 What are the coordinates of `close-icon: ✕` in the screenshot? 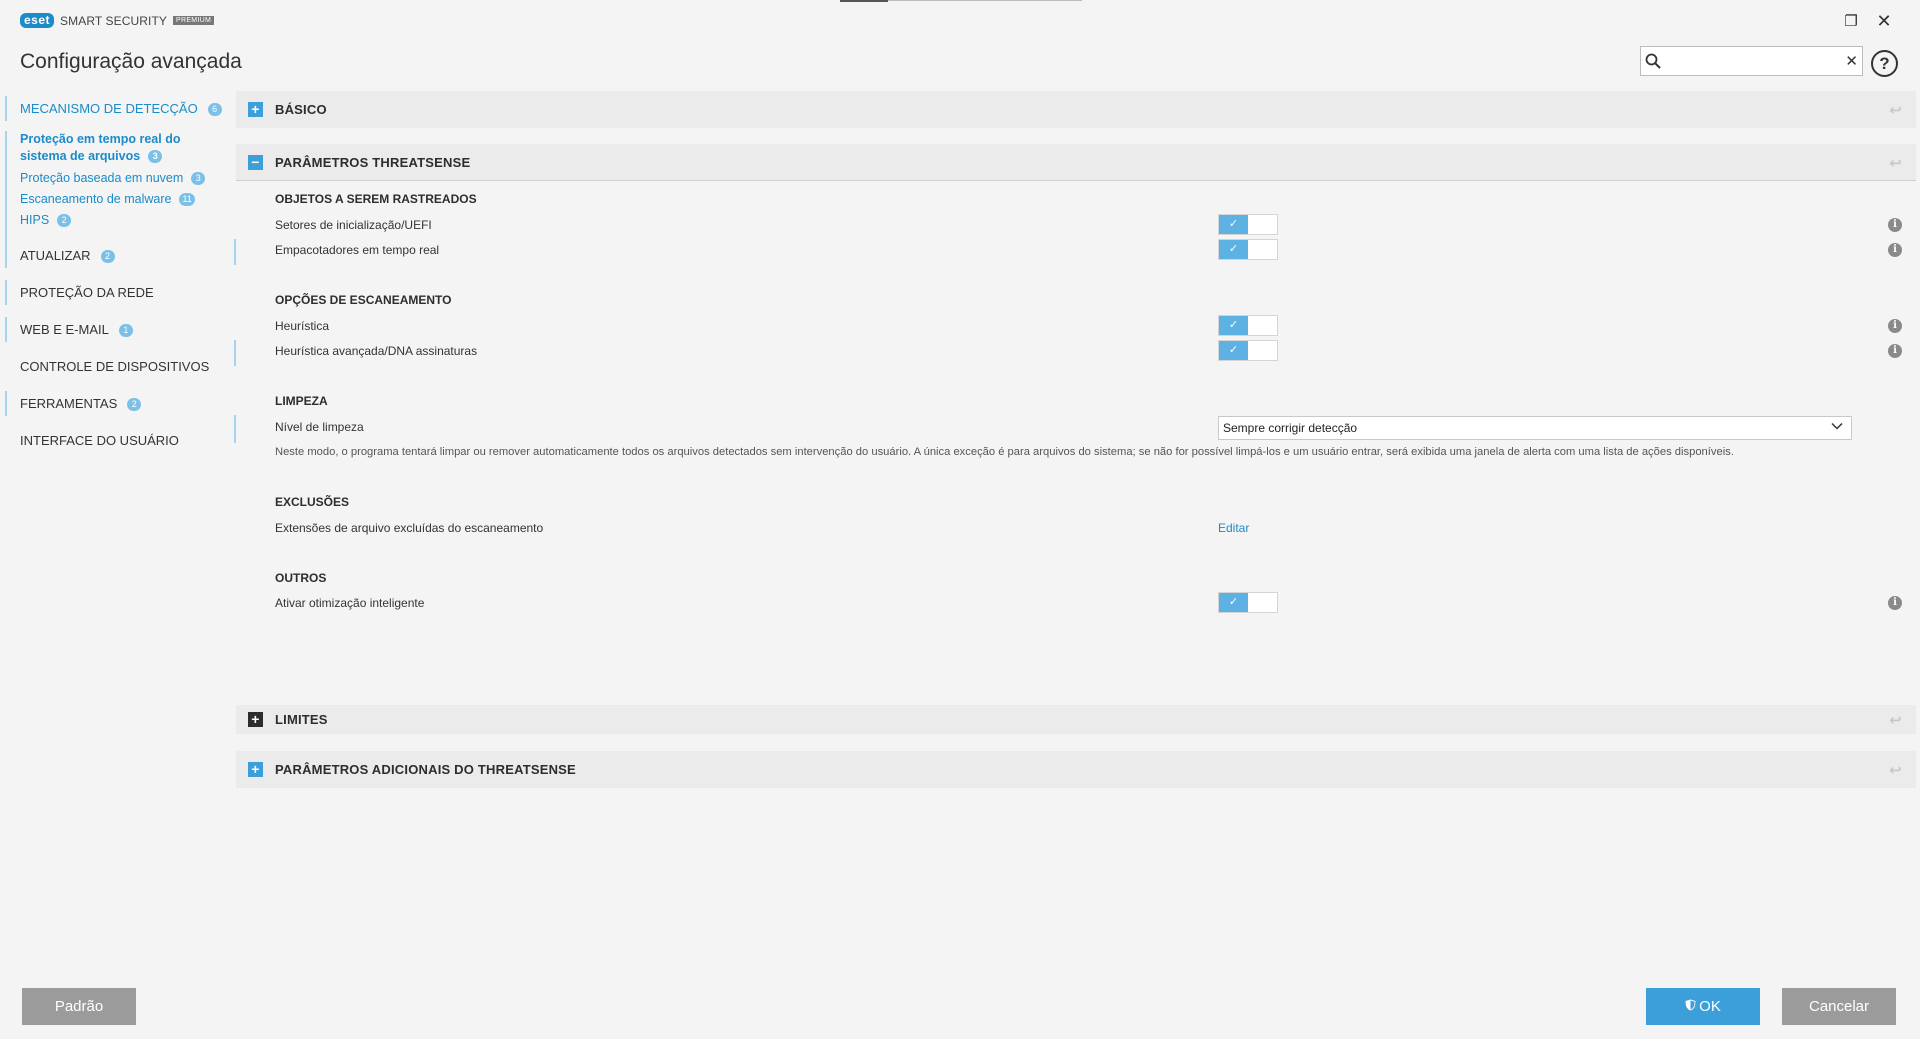 It's located at (1884, 20).